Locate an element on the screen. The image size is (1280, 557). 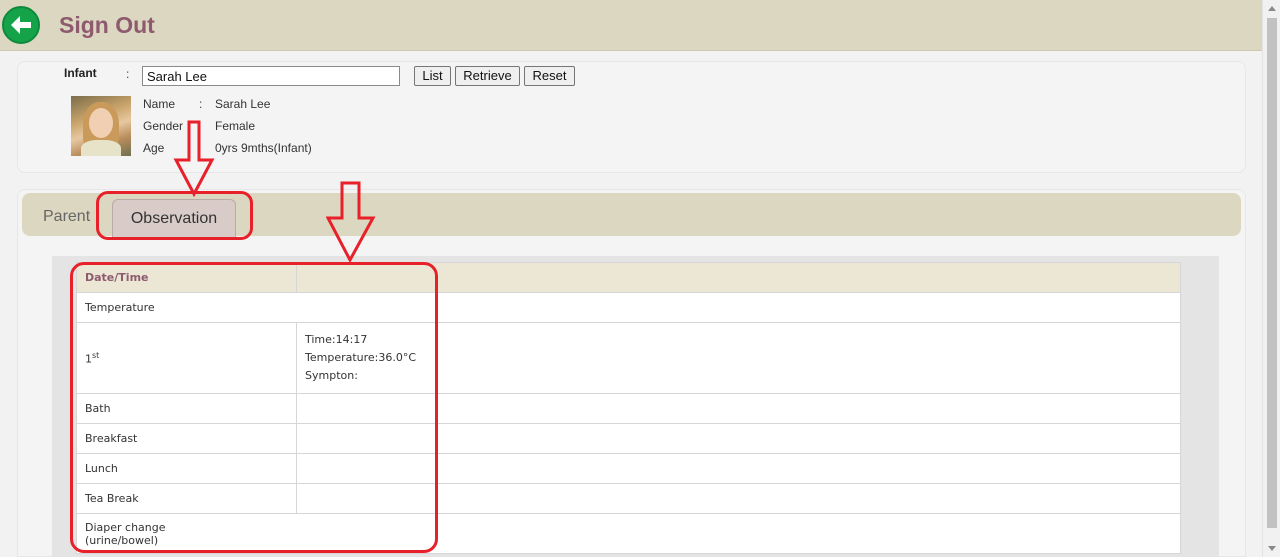
gender-label: Gender is located at coordinates (163, 126).